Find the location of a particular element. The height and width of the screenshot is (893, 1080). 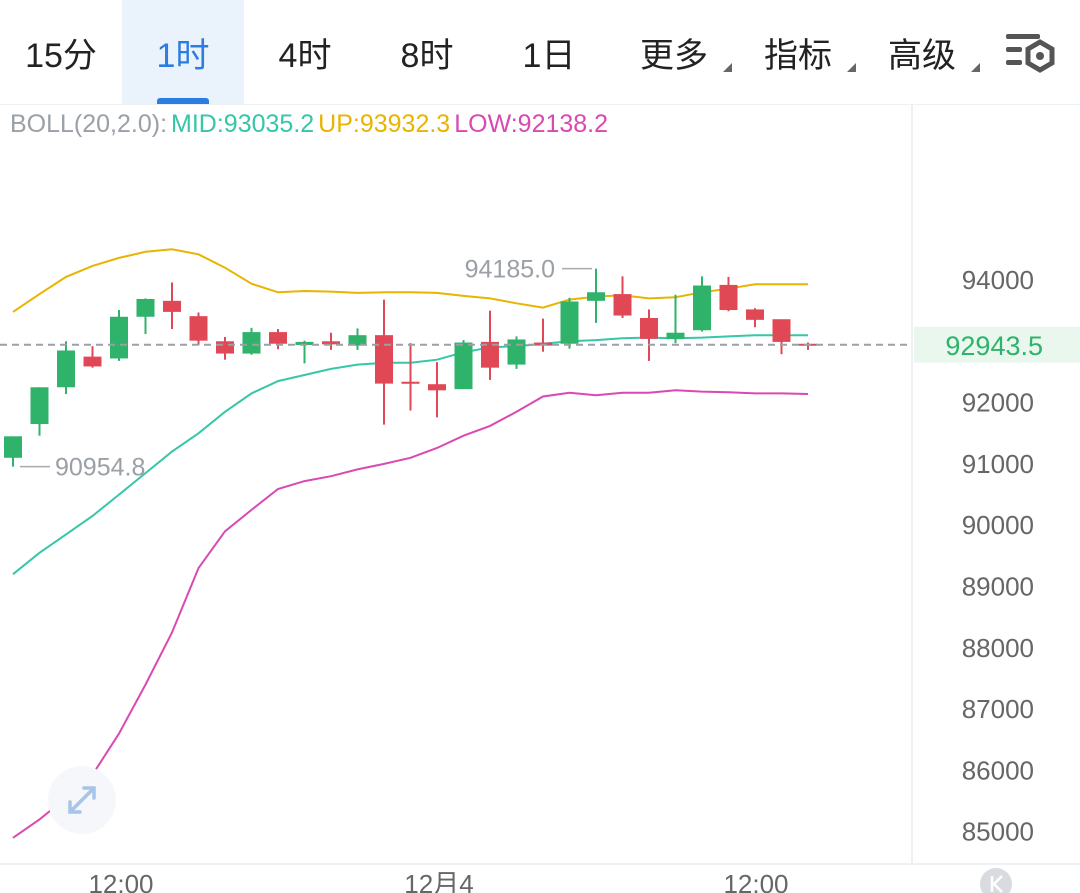

tab-1h: 1时 is located at coordinates (183, 52).